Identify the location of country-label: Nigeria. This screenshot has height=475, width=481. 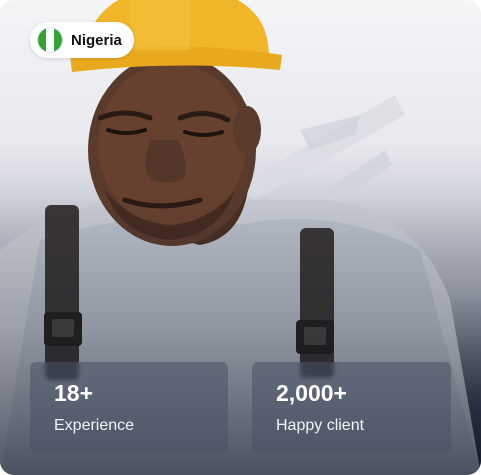
(96, 40).